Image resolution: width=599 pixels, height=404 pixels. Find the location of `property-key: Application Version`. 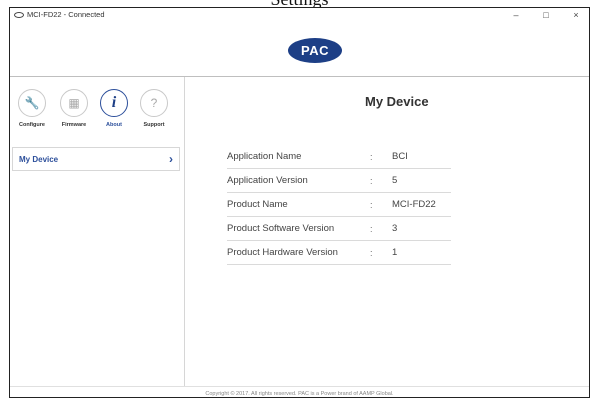

property-key: Application Version is located at coordinates (267, 180).